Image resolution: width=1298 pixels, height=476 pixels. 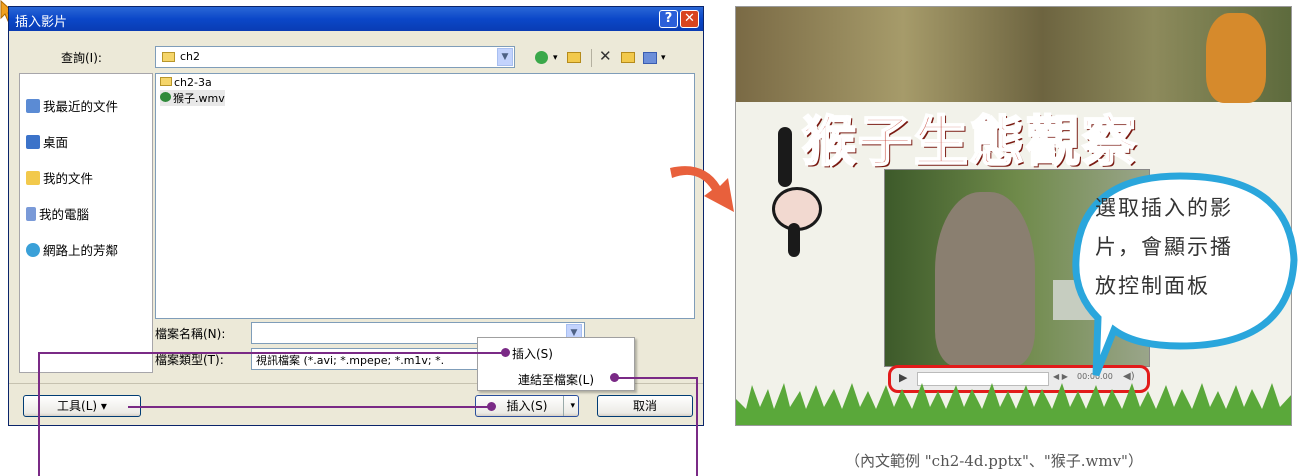 What do you see at coordinates (1236, 58) in the screenshot?
I see `golden-monkey-image` at bounding box center [1236, 58].